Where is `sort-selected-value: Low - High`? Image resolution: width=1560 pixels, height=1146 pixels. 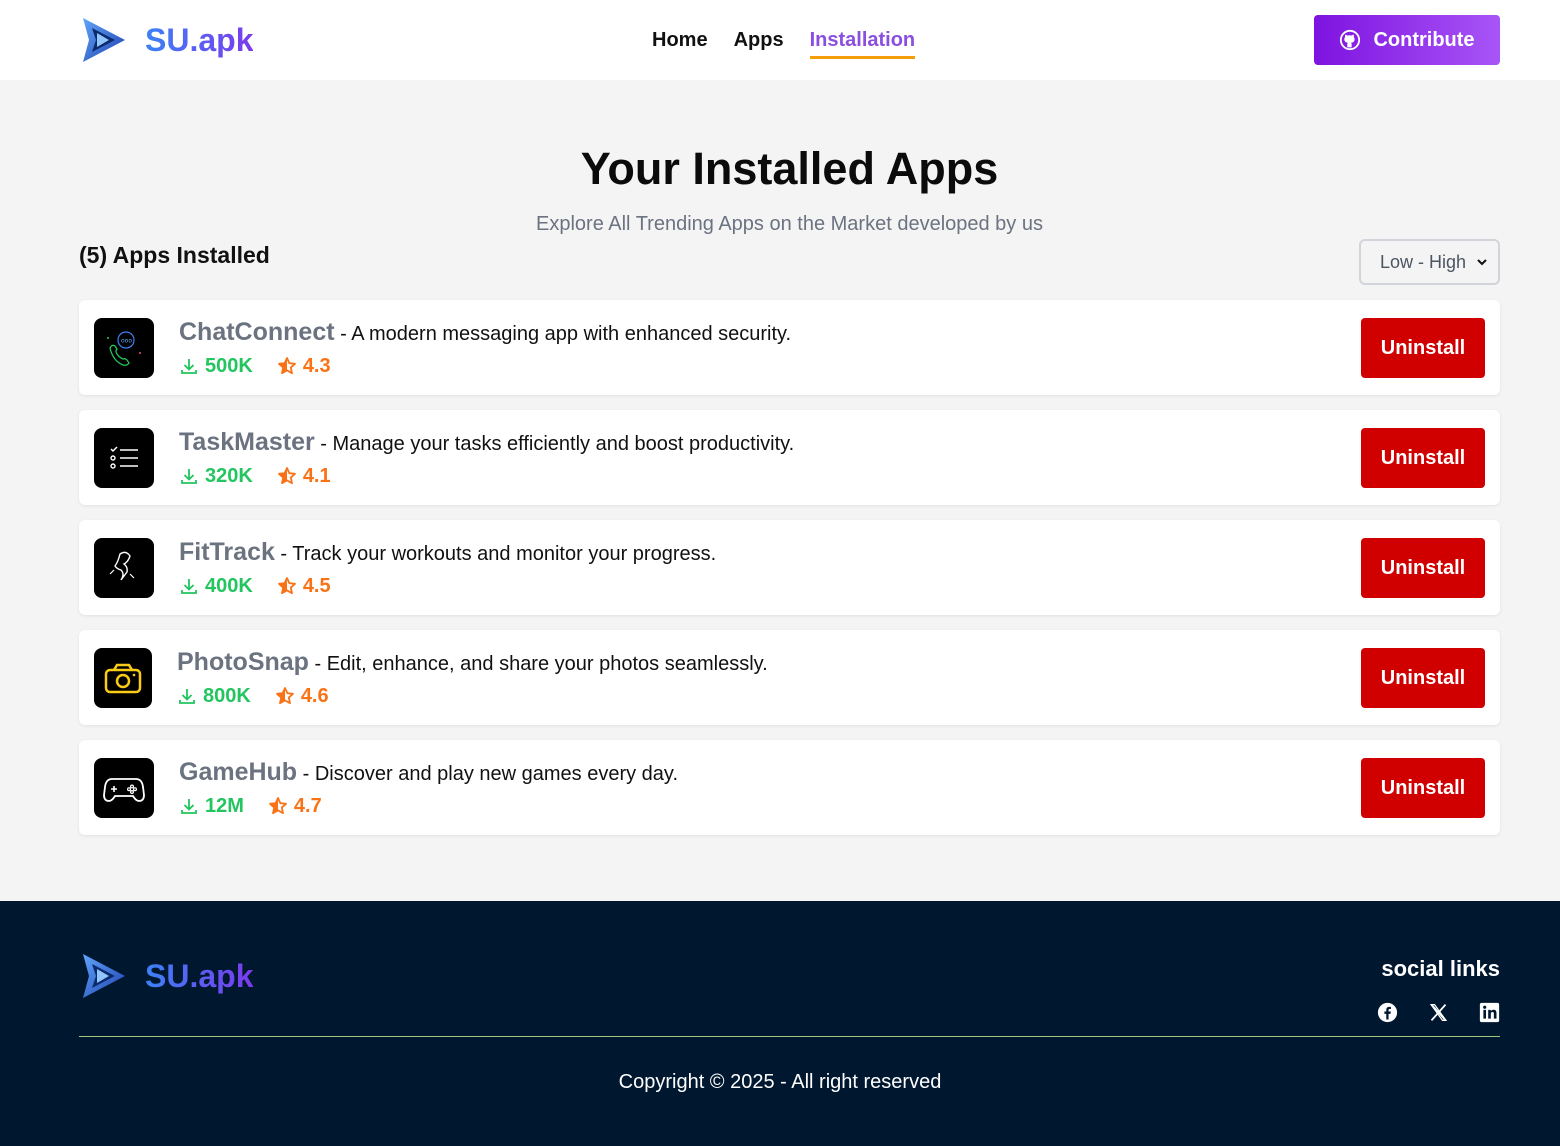 sort-selected-value: Low - High is located at coordinates (1423, 261).